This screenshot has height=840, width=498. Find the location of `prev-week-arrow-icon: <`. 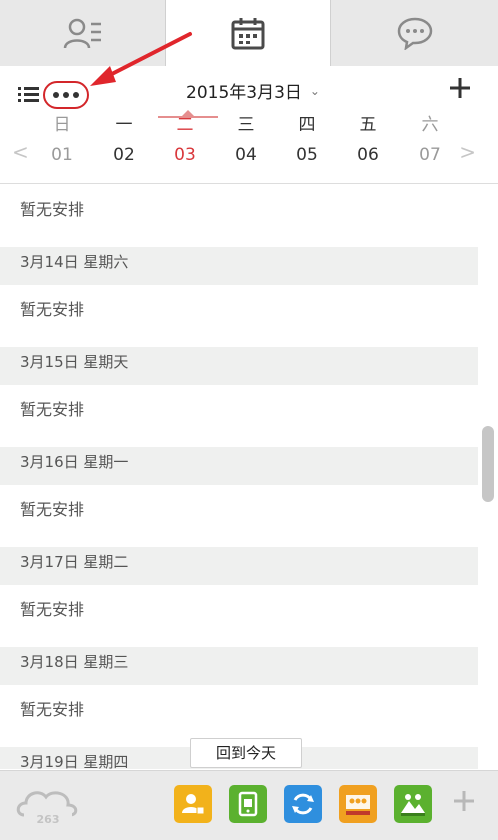

prev-week-arrow-icon: < is located at coordinates (20, 152).